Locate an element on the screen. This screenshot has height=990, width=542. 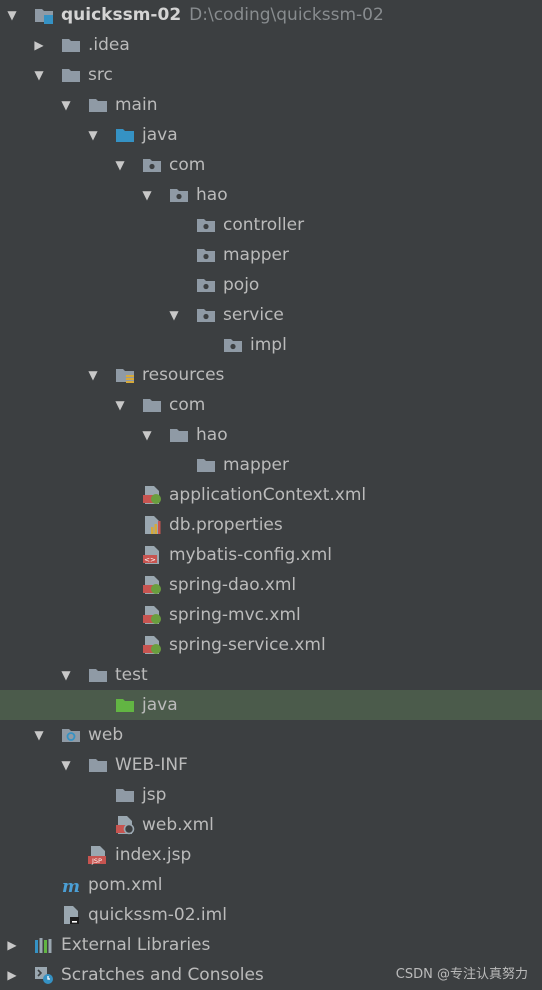
tree-row-spring-service-xml: spring-service.xml is located at coordinates (271, 645).